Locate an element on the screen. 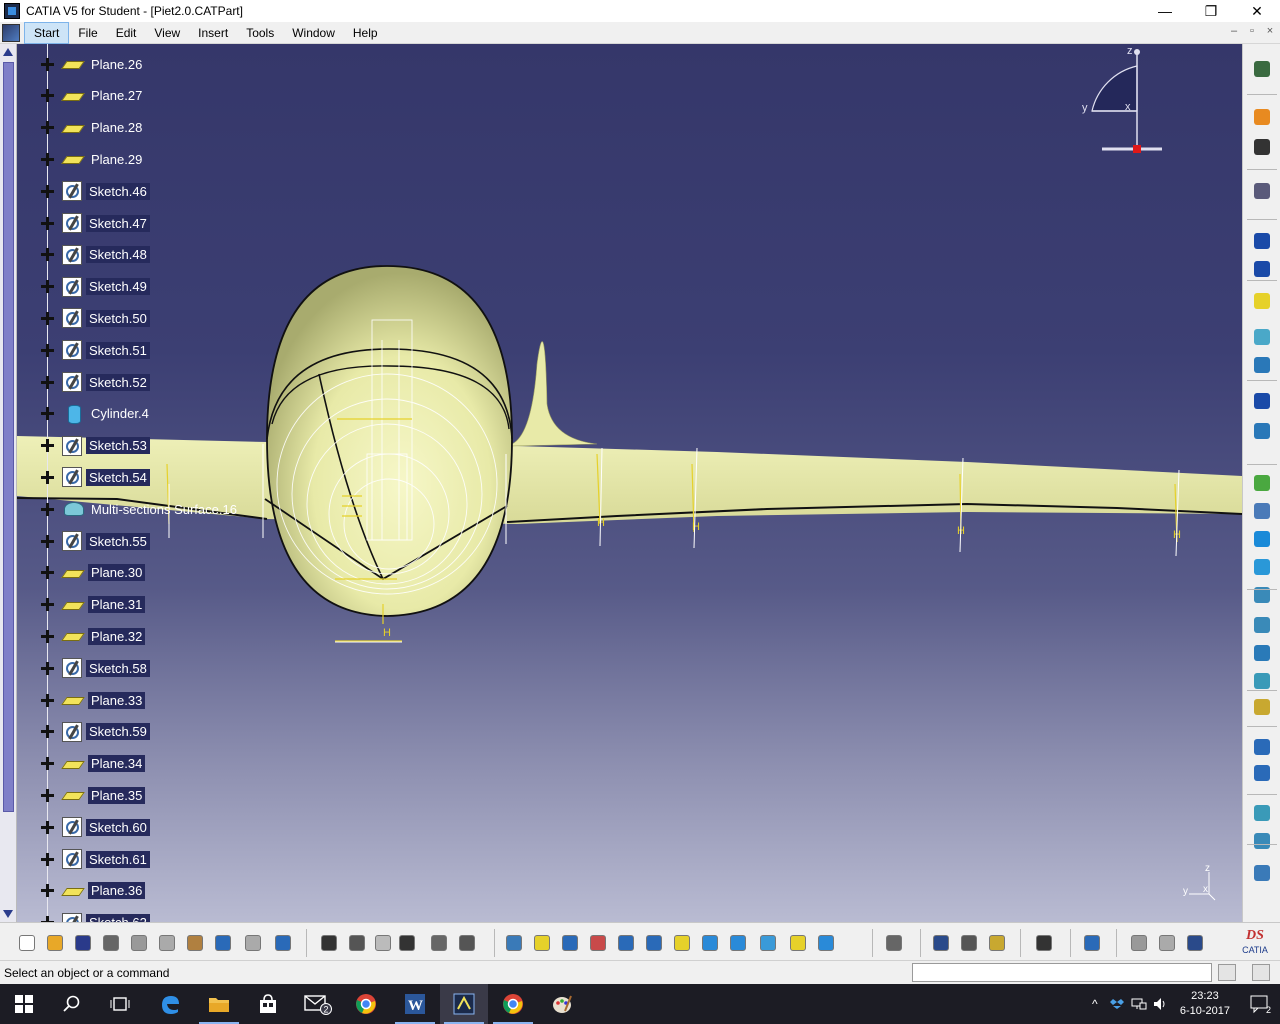  iso-view-icon is located at coordinates (738, 943).